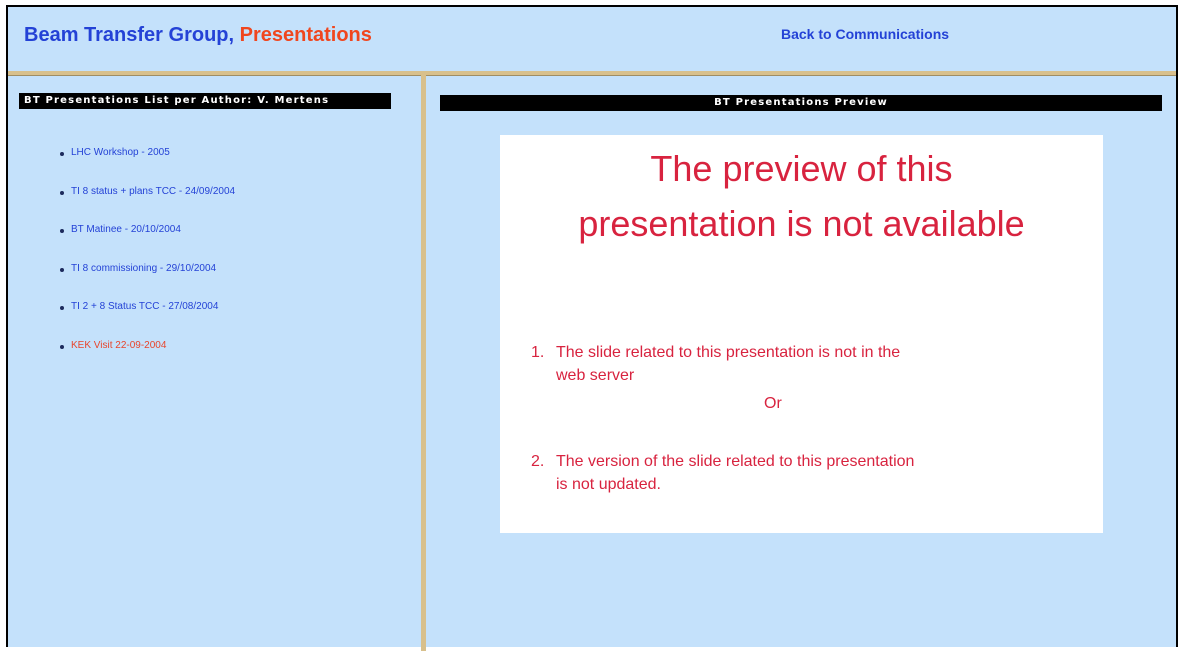  Describe the element at coordinates (801, 168) in the screenshot. I see `preview-title-line: The preview of this` at that location.